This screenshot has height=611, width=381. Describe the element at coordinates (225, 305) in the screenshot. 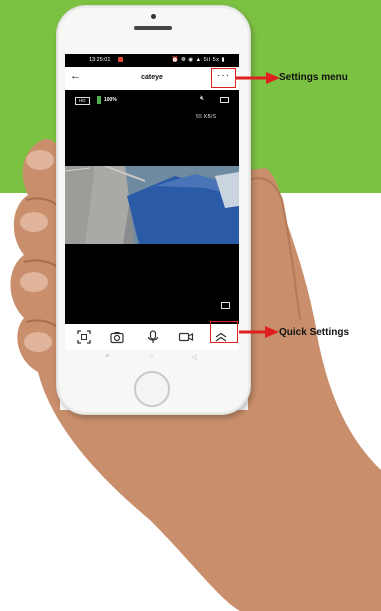

I see `gallery-icon` at that location.